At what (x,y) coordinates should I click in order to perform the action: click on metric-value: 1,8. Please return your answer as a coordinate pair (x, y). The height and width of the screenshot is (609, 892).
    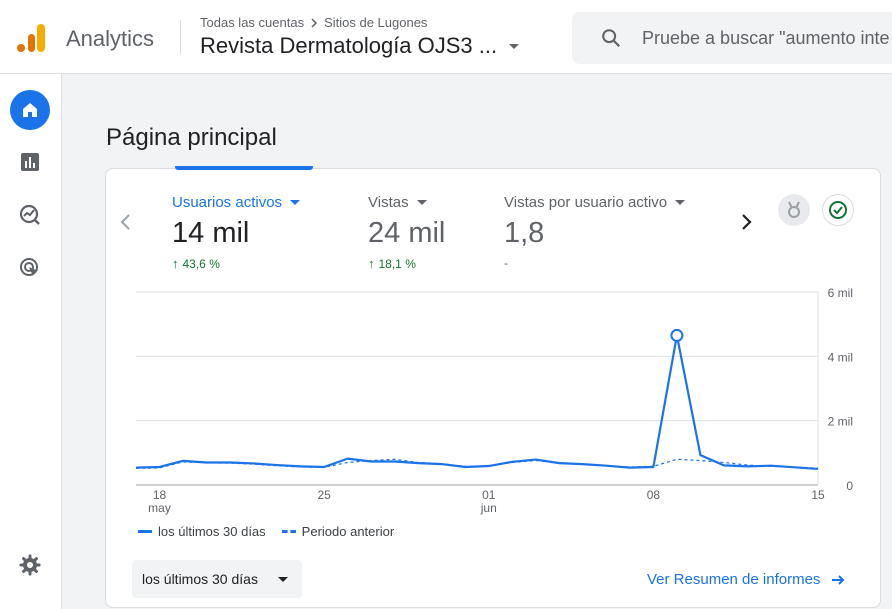
    Looking at the image, I should click on (524, 233).